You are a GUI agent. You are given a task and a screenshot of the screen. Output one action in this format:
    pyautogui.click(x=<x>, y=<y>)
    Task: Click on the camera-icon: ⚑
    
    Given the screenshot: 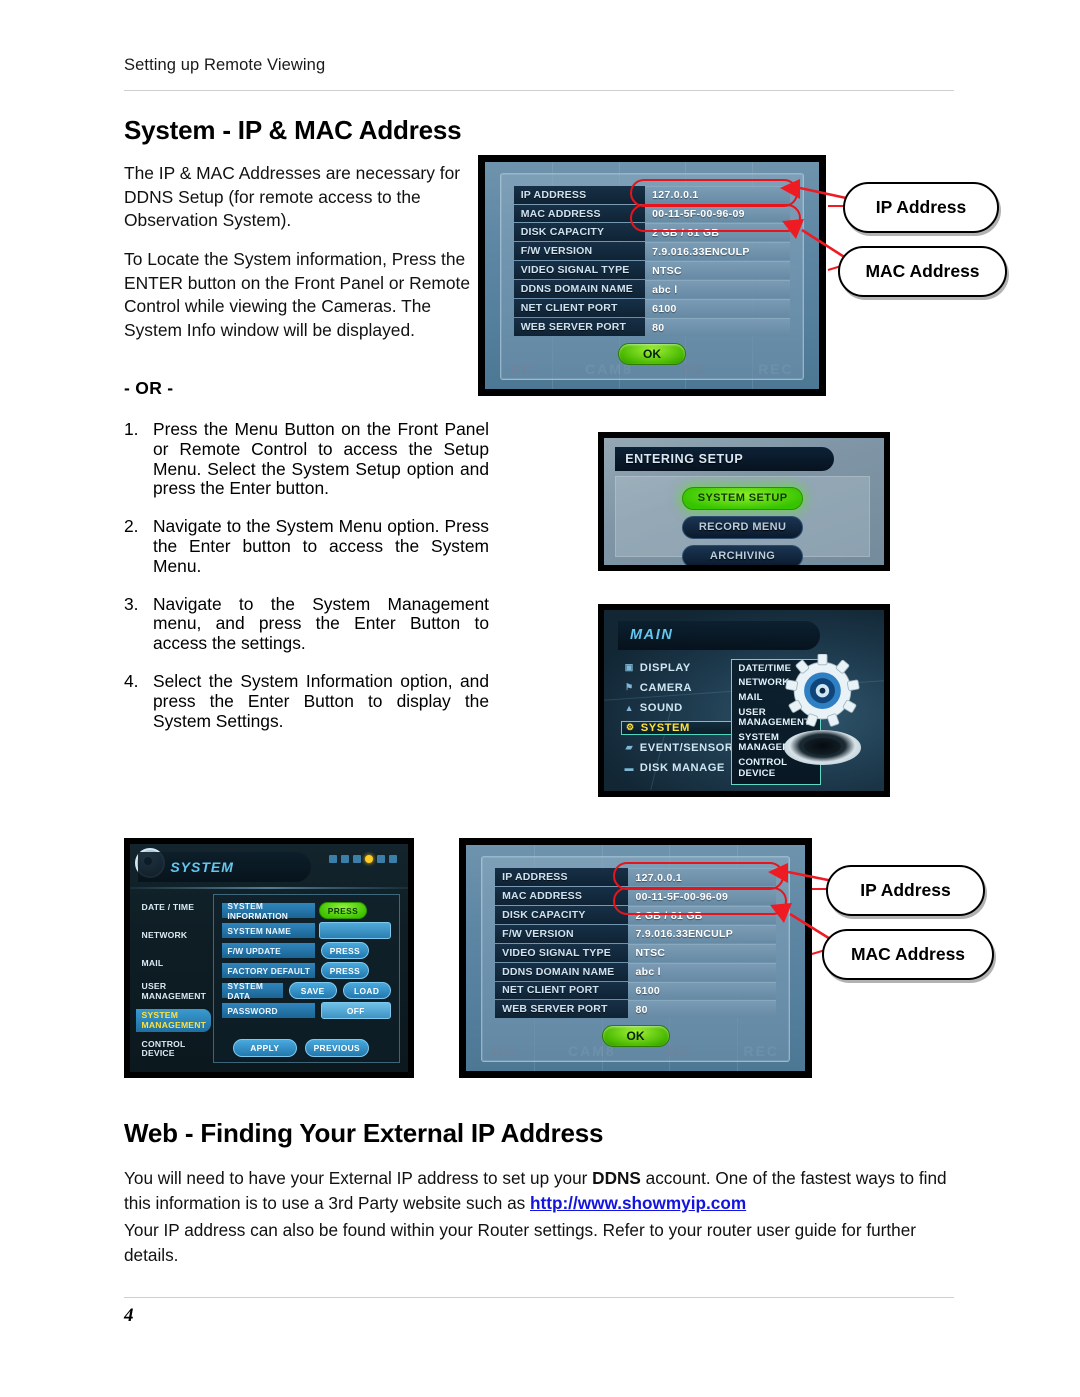 What is the action you would take?
    pyautogui.click(x=629, y=687)
    